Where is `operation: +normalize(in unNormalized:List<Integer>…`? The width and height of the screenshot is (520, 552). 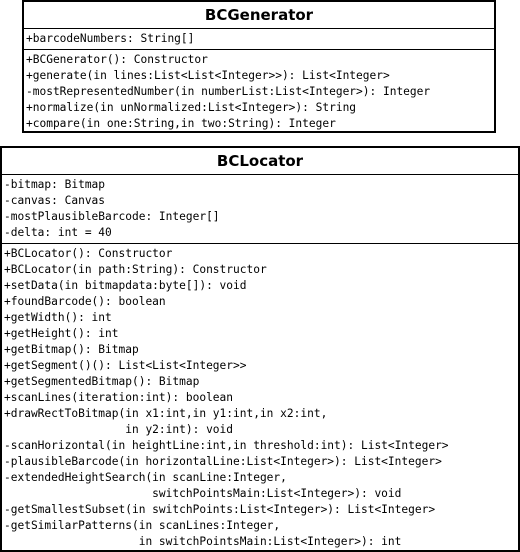 operation: +normalize(in unNormalized:List<Integer>… is located at coordinates (191, 107).